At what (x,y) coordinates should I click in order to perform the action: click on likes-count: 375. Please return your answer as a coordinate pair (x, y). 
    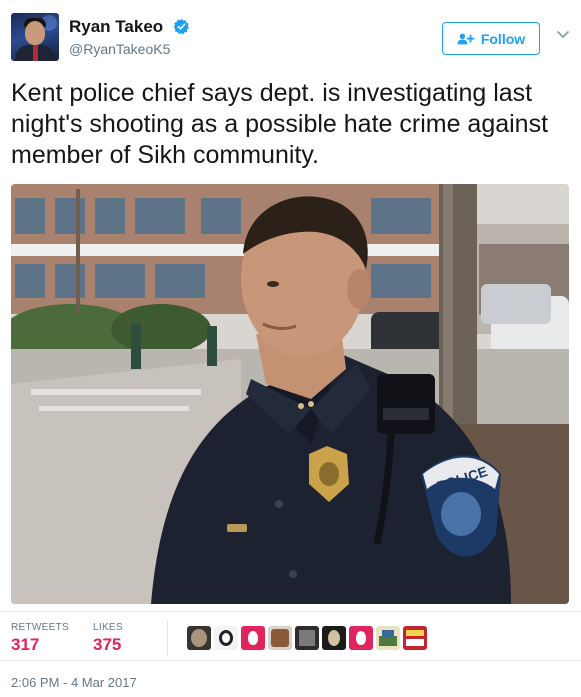
    Looking at the image, I should click on (107, 644).